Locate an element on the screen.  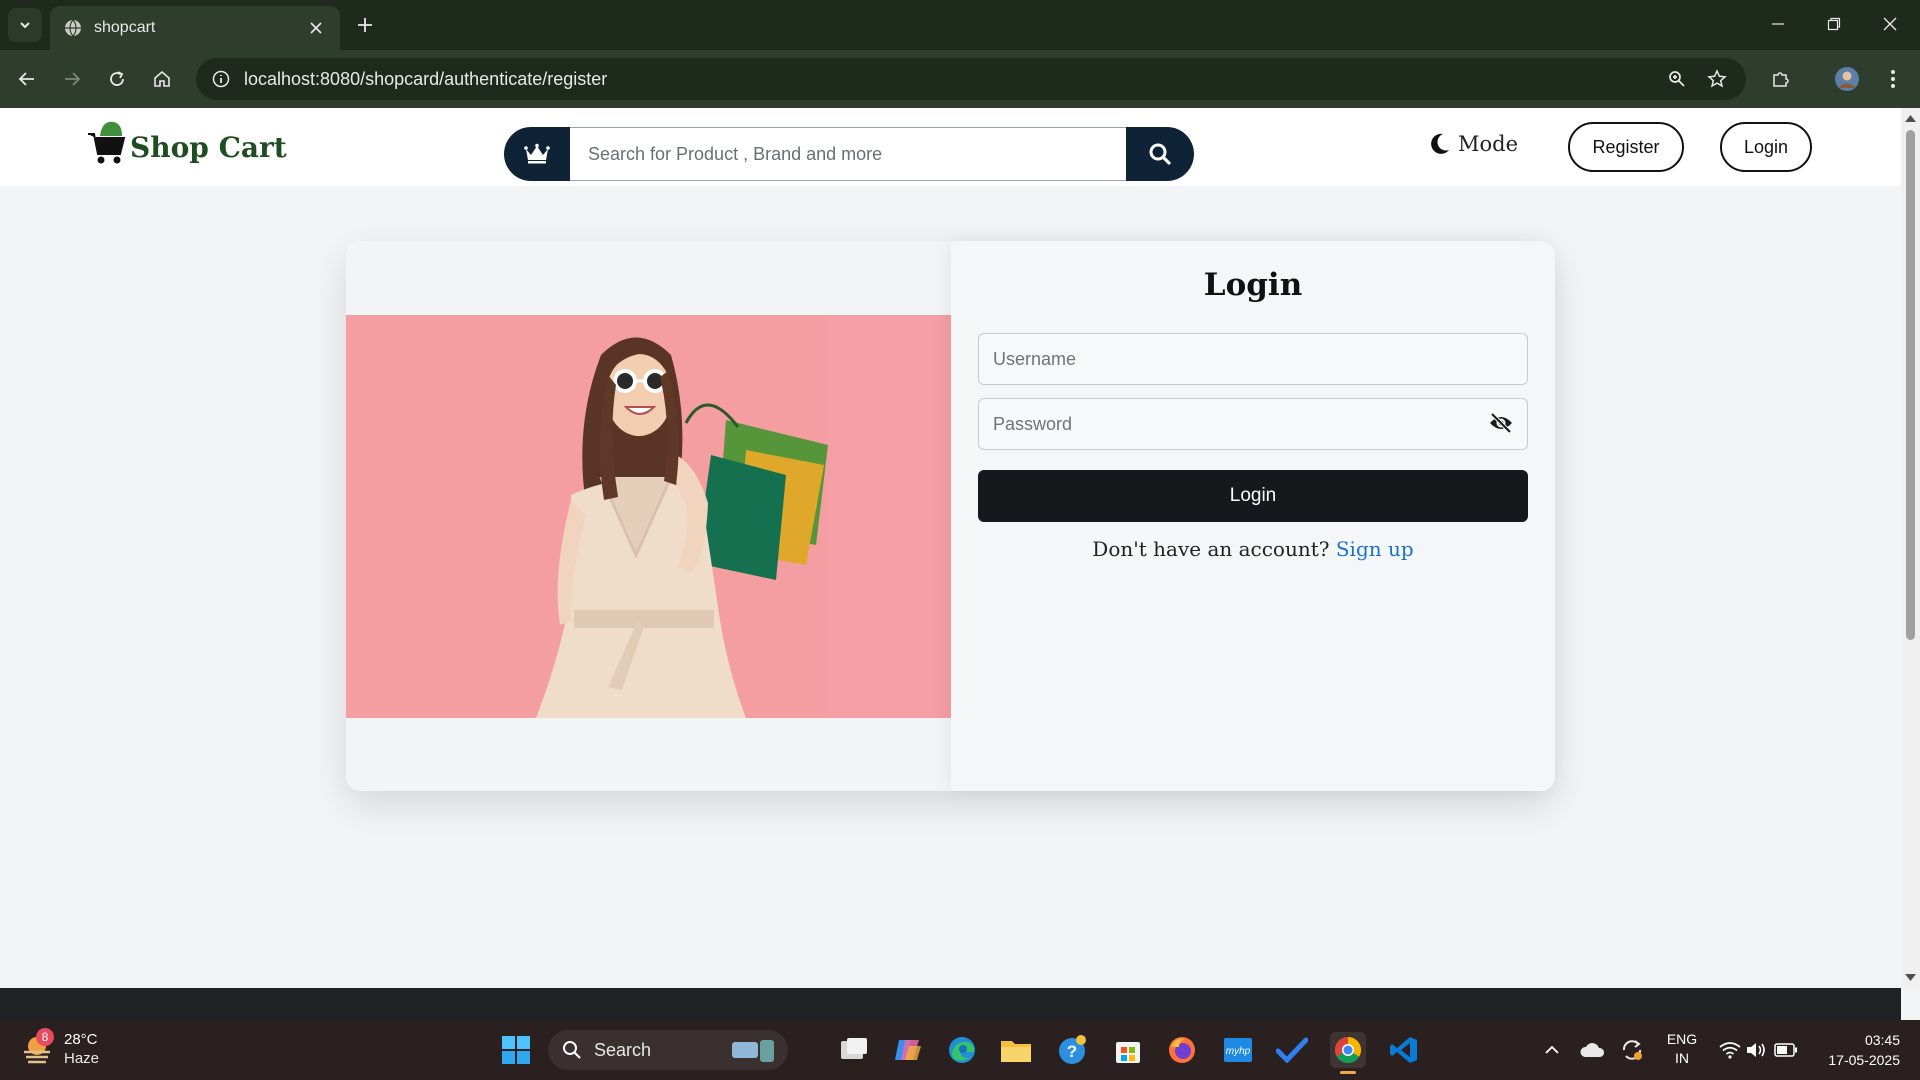
shopping-cart-icon is located at coordinates (107, 142).